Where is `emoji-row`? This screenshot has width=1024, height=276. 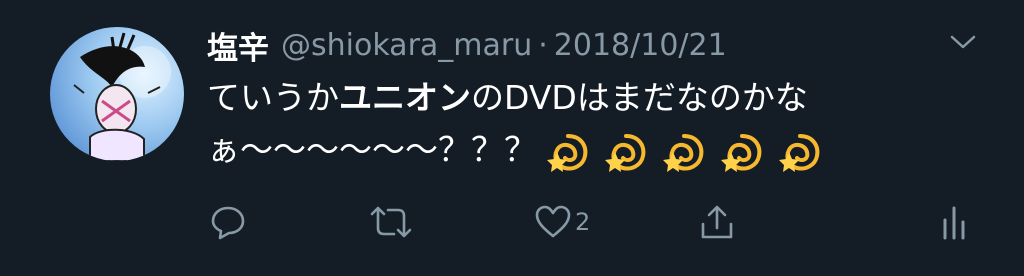
emoji-row is located at coordinates (690, 152).